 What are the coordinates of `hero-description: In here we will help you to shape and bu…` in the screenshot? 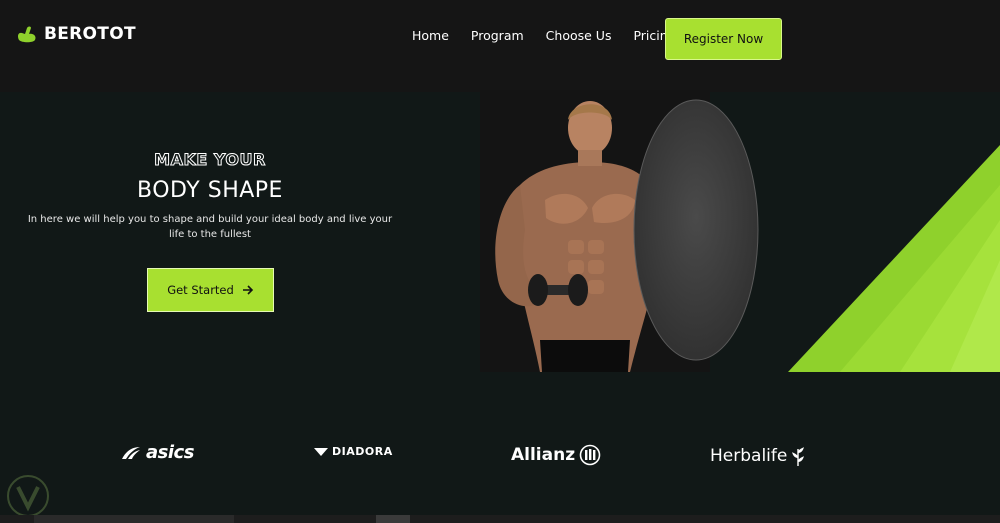 It's located at (210, 227).